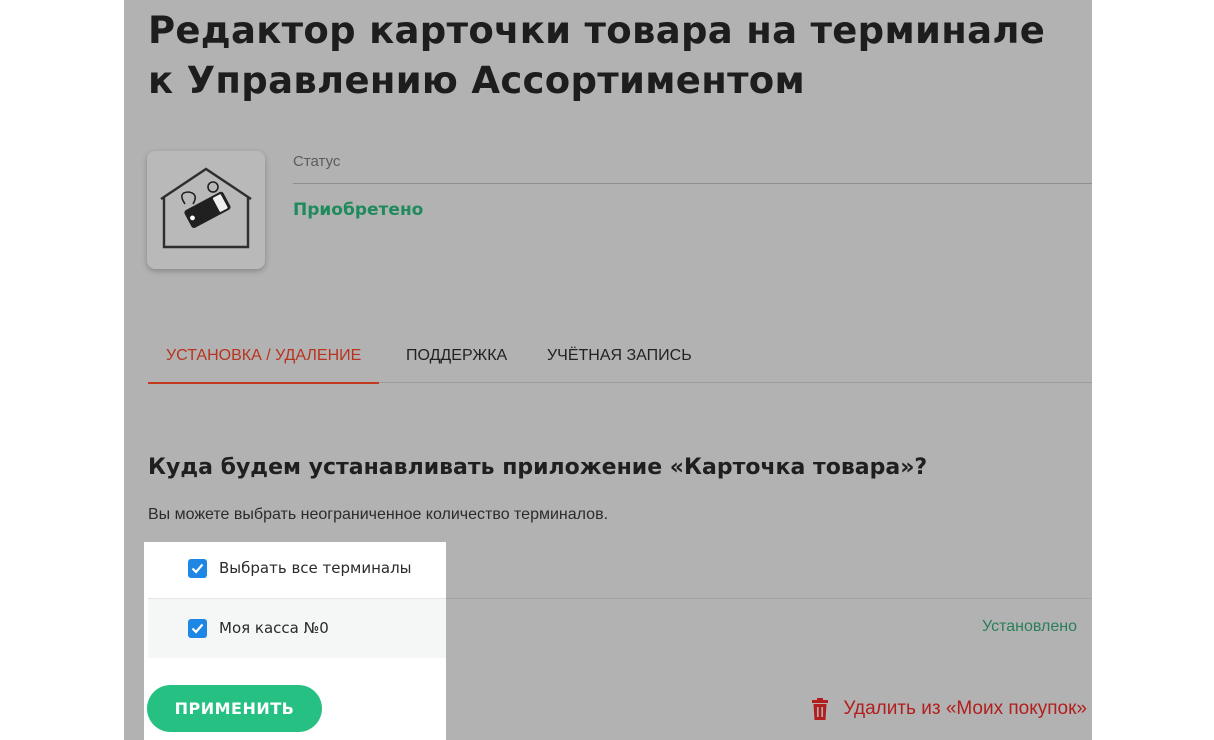 This screenshot has width=1214, height=740. I want to click on terminal-row: Моя касса №0, so click(297, 628).